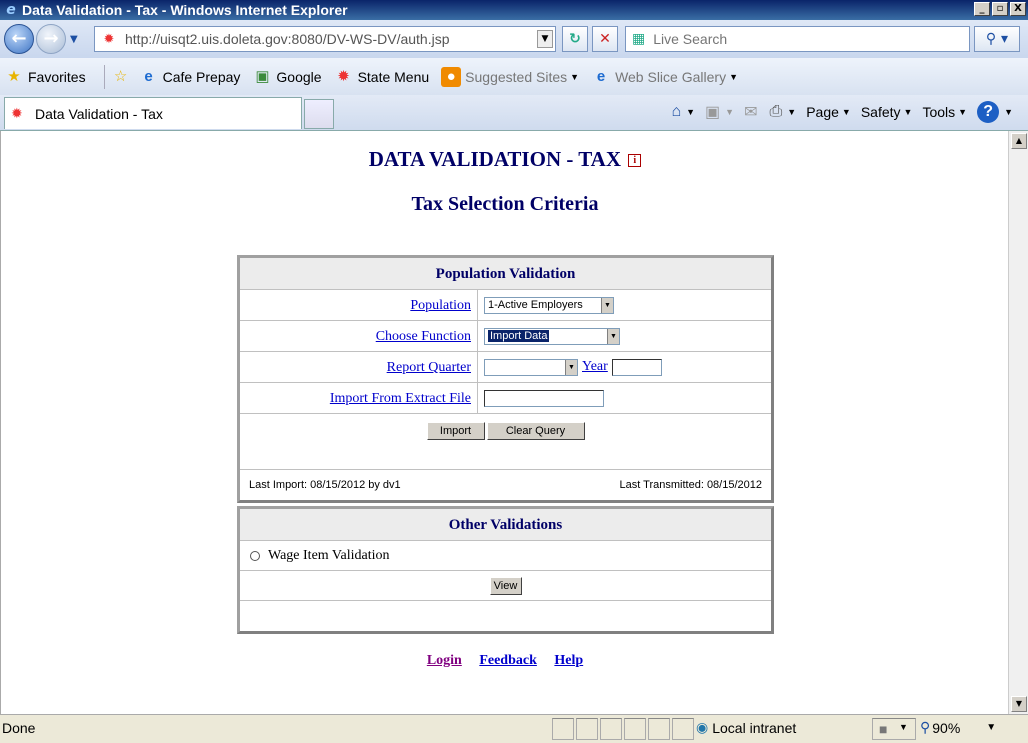  Describe the element at coordinates (883, 729) in the screenshot. I see `lock-icon: ■` at that location.